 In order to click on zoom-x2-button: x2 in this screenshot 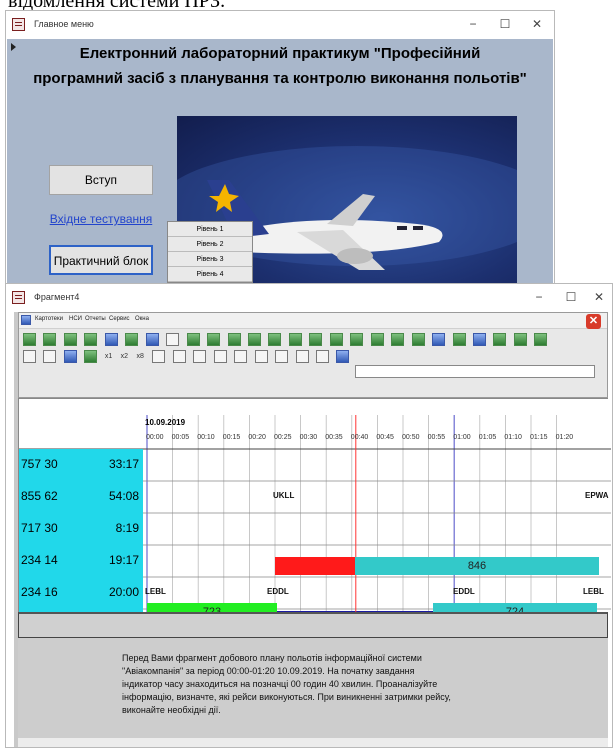, I will do `click(124, 356)`.